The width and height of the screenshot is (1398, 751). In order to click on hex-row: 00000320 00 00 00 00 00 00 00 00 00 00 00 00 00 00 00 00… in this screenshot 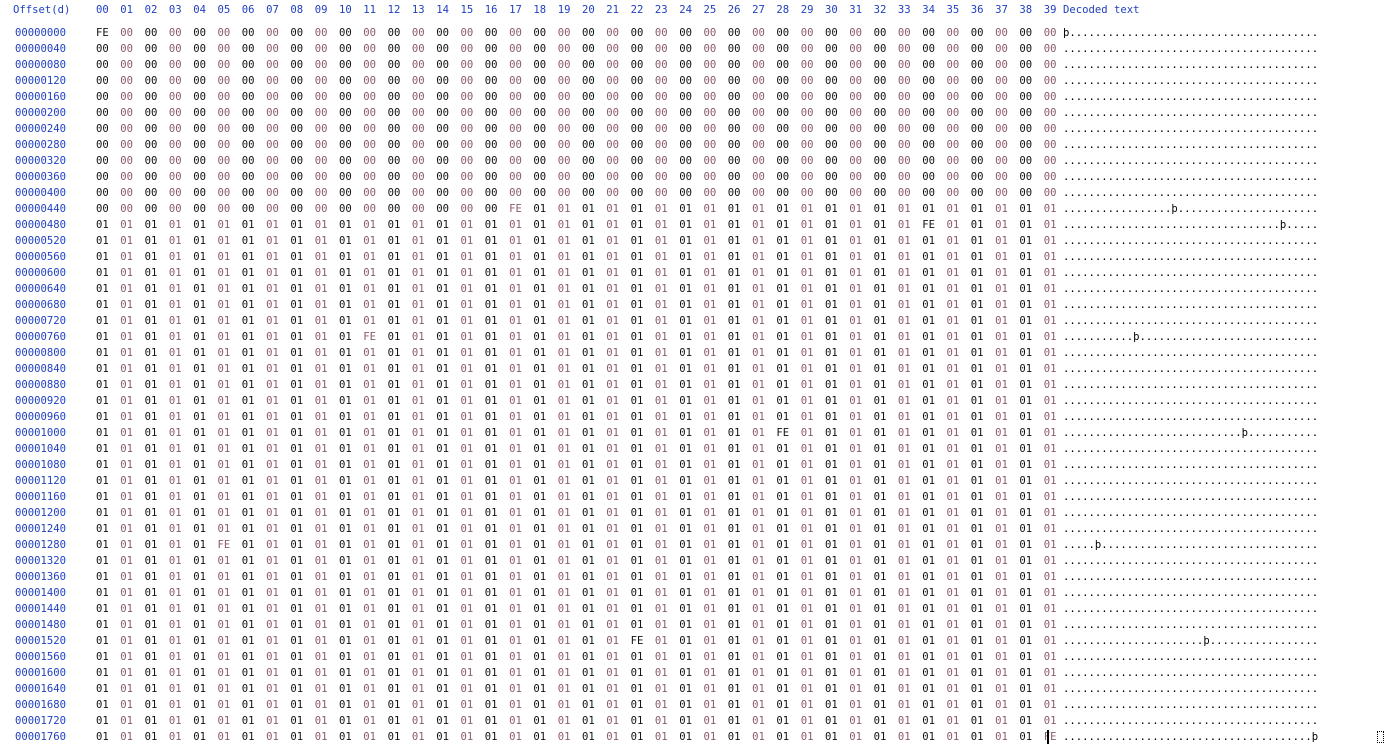, I will do `click(699, 161)`.